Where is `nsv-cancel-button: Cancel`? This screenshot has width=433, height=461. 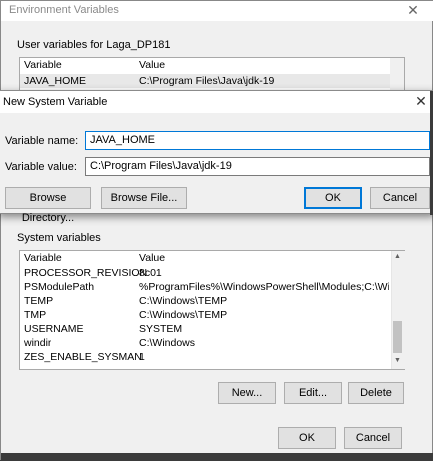
nsv-cancel-button: Cancel is located at coordinates (400, 198).